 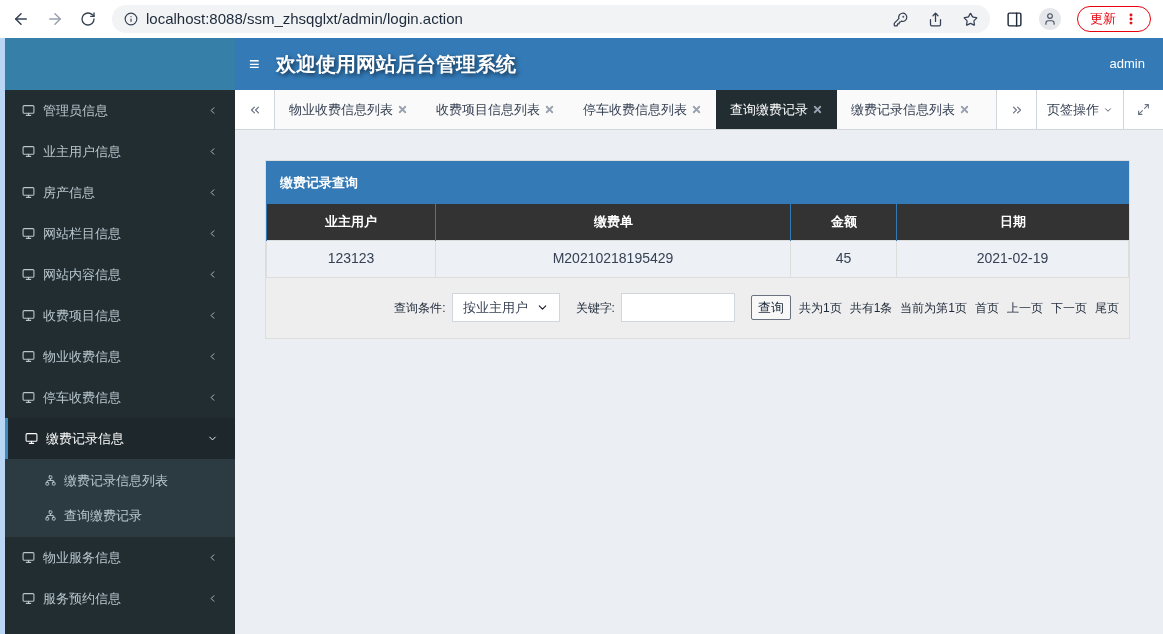 I want to click on table-cell: 45, so click(x=843, y=258).